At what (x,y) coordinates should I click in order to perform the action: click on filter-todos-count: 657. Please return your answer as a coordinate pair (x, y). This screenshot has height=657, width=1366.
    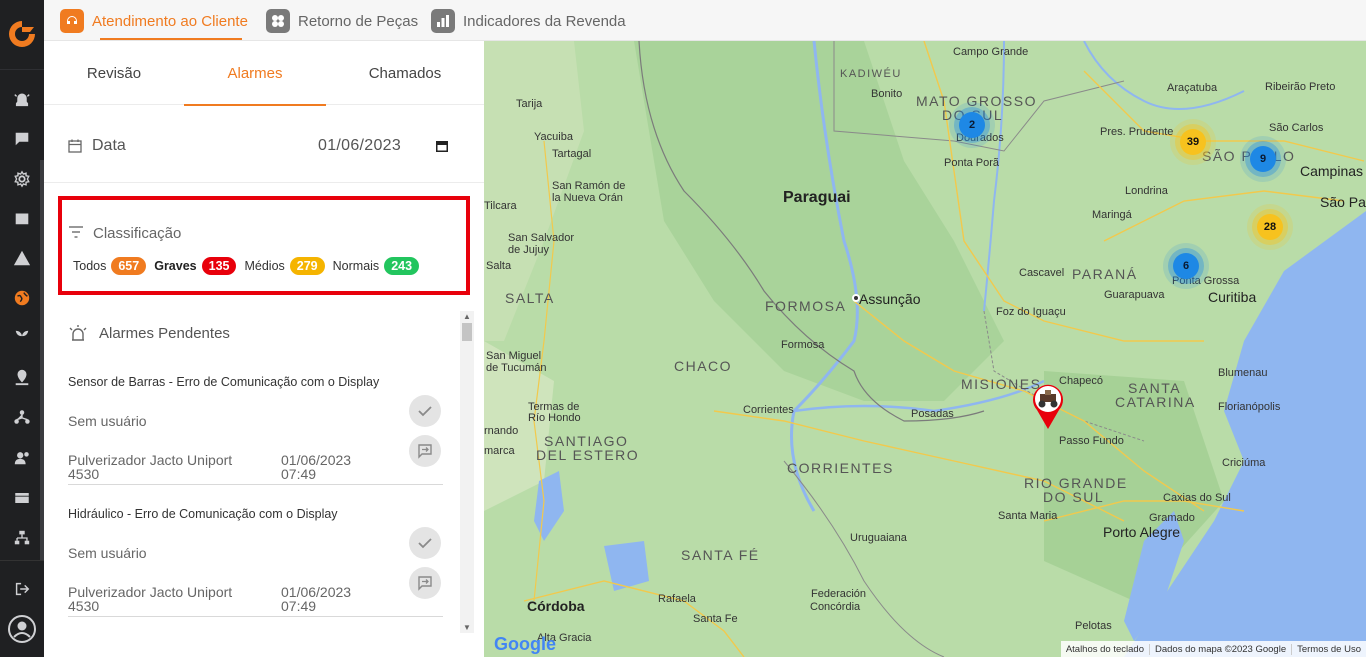
    Looking at the image, I should click on (129, 266).